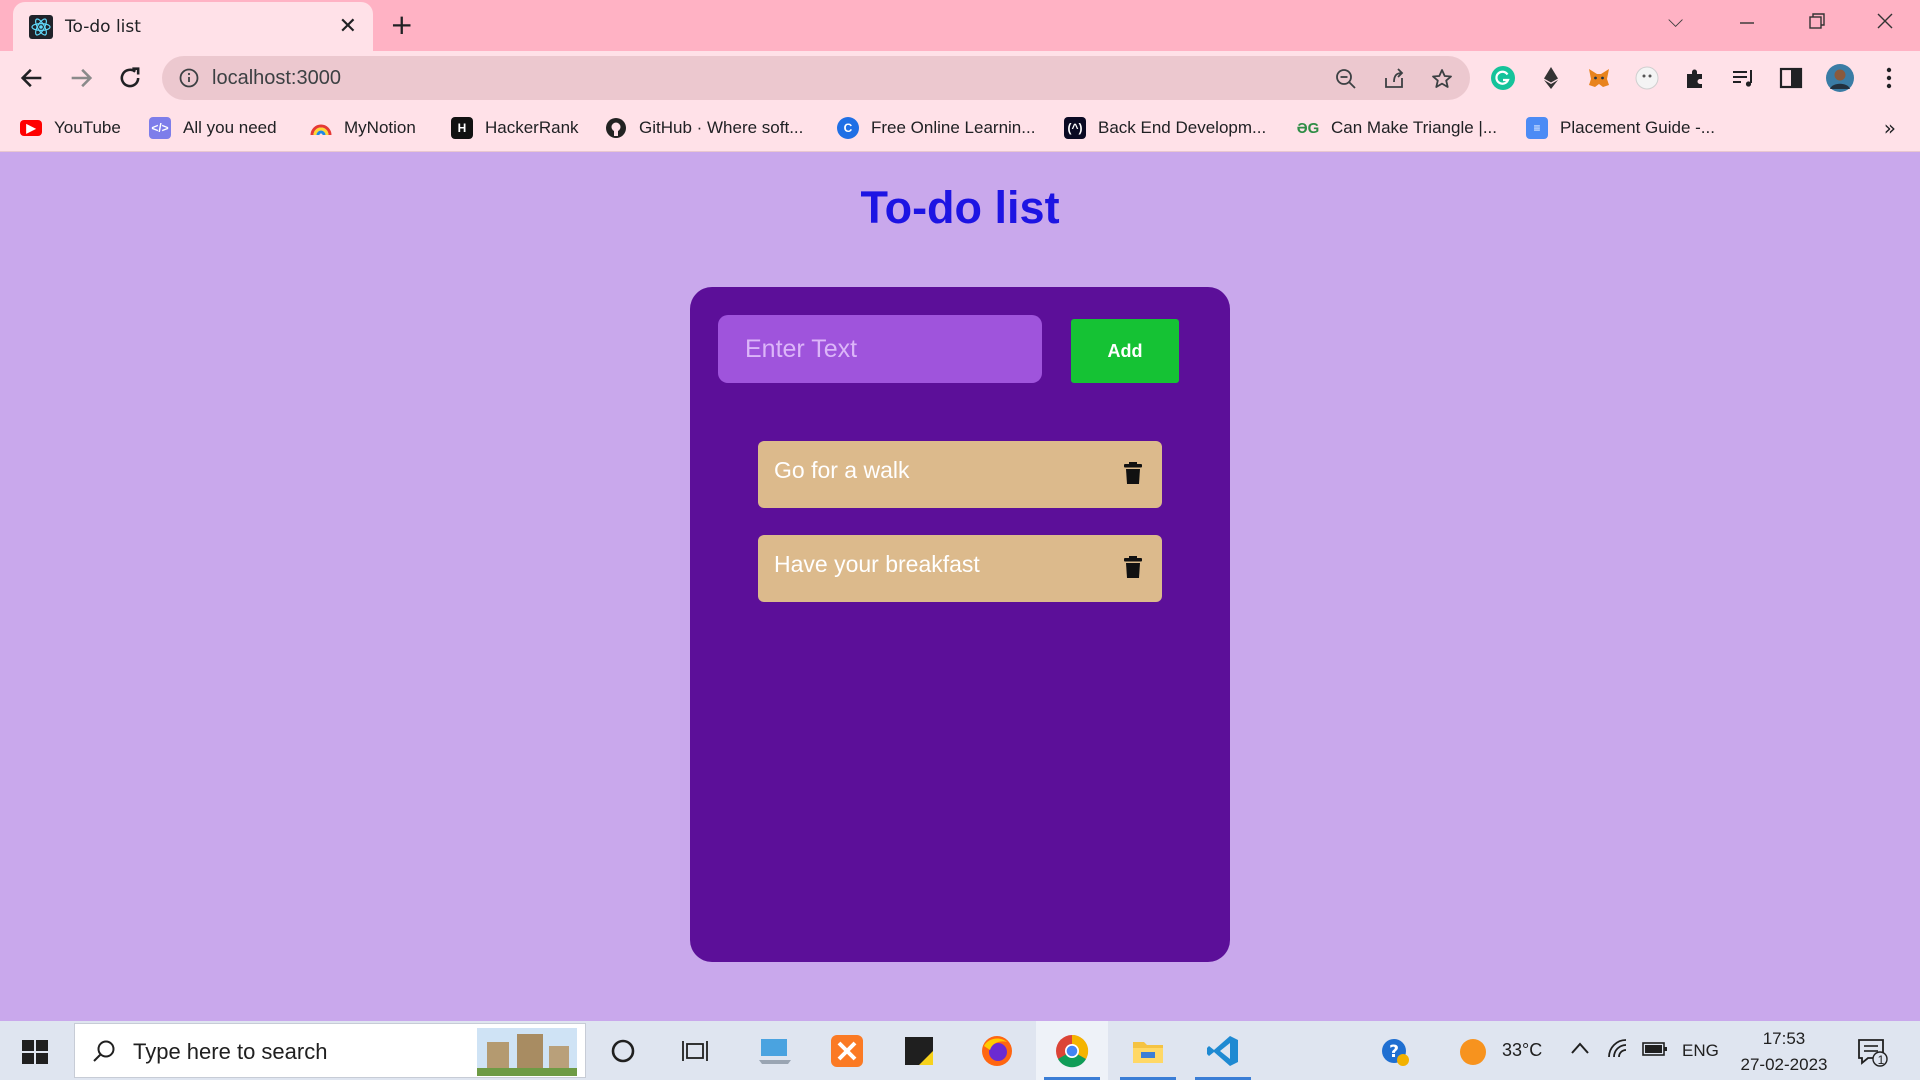  Describe the element at coordinates (35, 1052) in the screenshot. I see `windows-start-icon` at that location.